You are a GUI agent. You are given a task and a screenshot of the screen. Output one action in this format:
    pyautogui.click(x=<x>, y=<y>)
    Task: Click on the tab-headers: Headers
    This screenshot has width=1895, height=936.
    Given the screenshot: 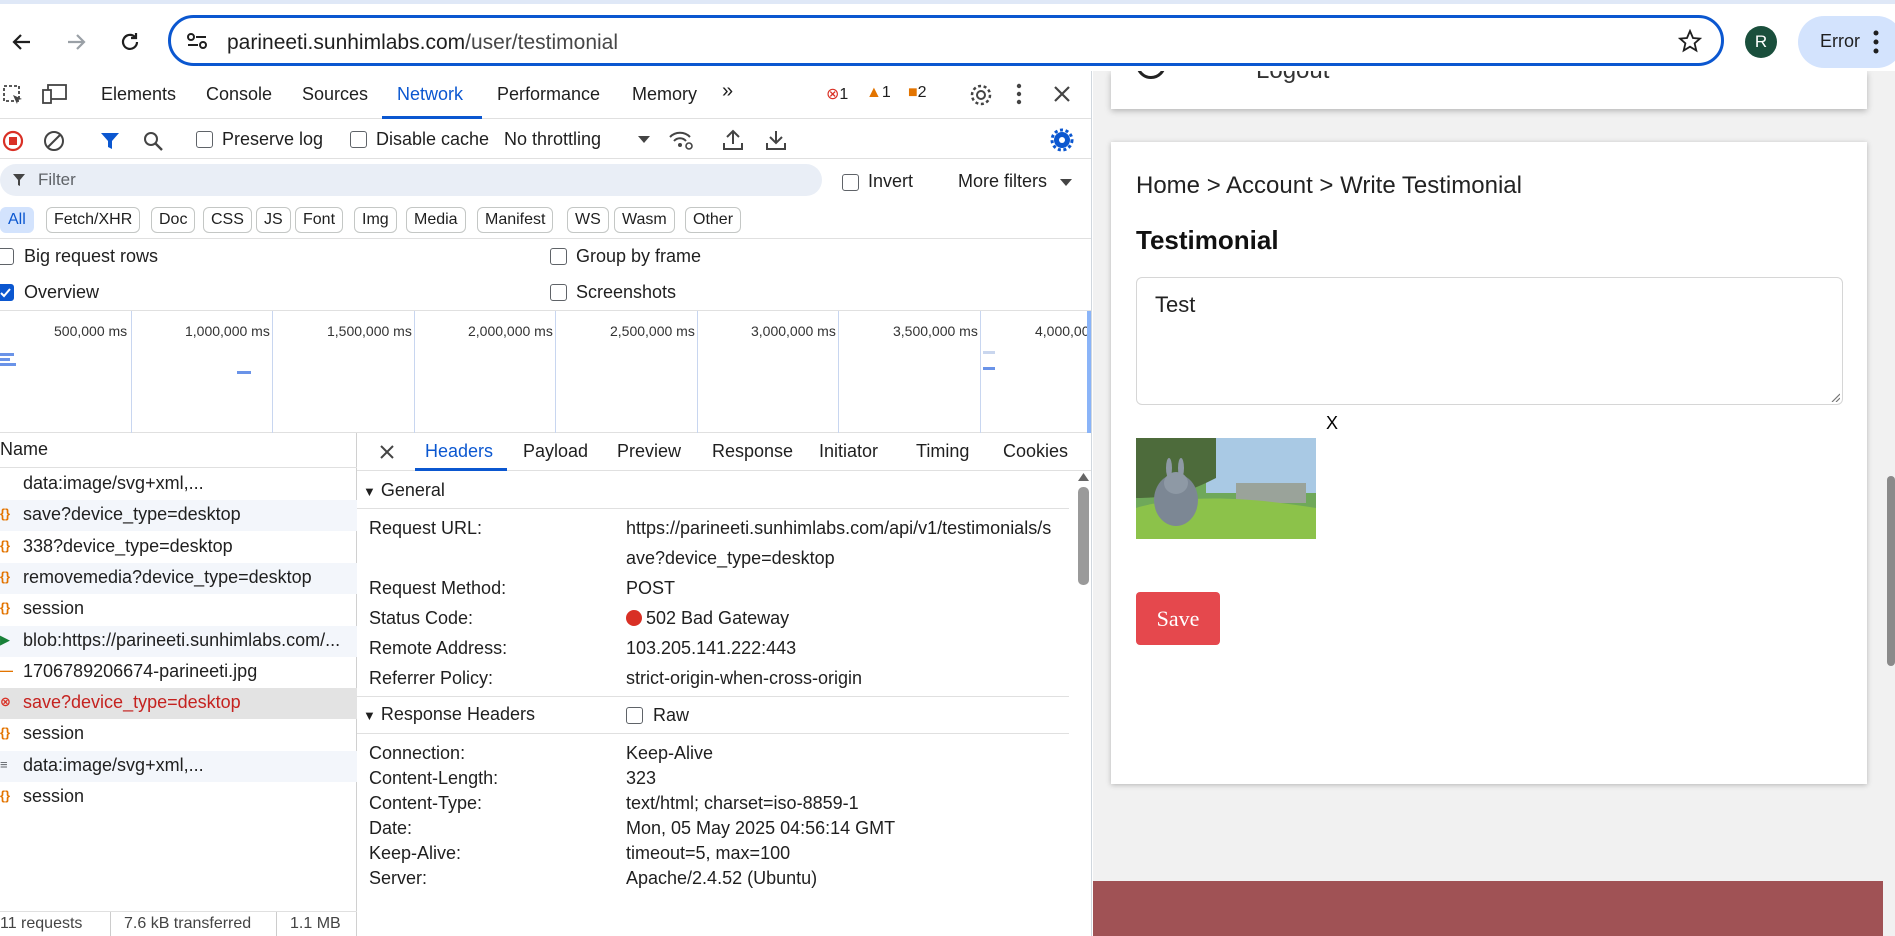 What is the action you would take?
    pyautogui.click(x=459, y=451)
    